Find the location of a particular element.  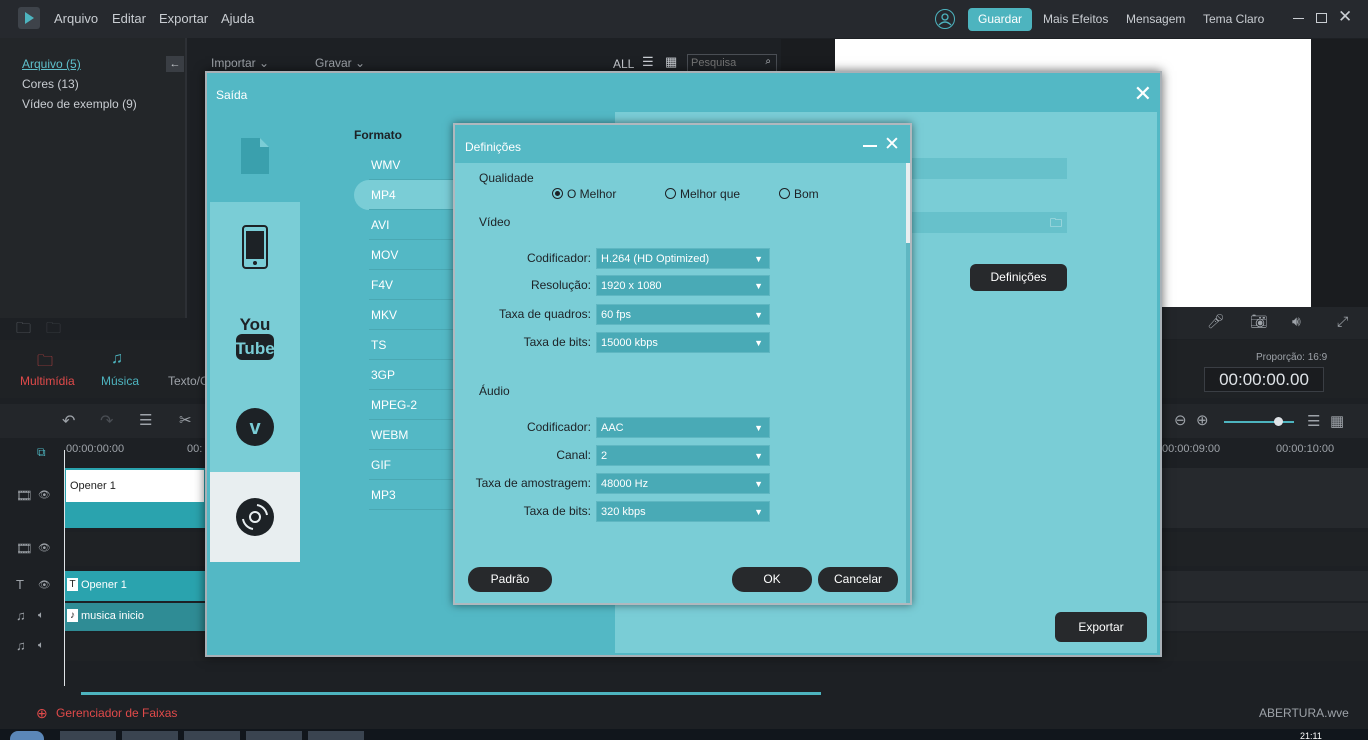

snap-icon: ⧉ is located at coordinates (41, 452).